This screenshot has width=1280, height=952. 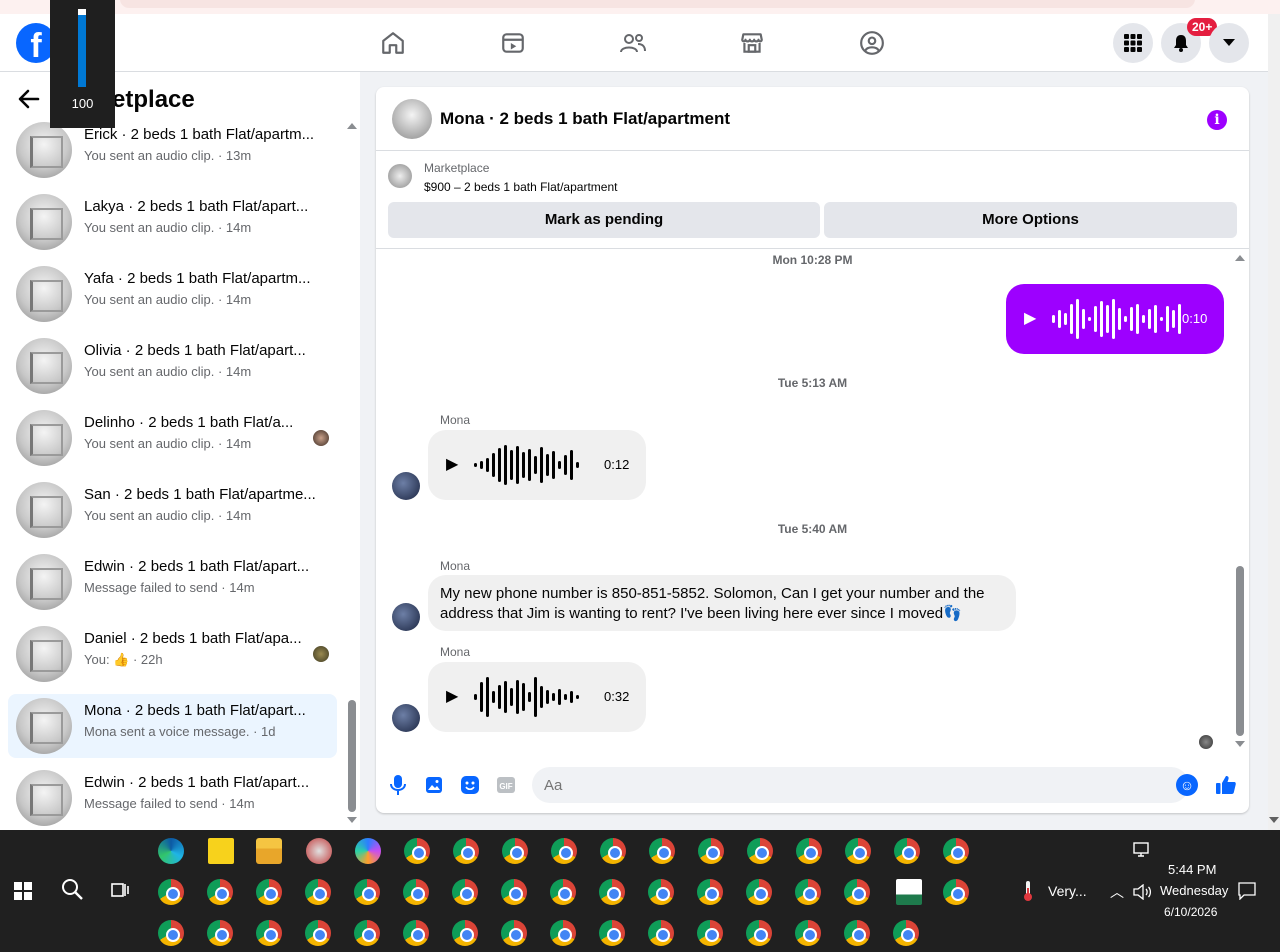 What do you see at coordinates (537, 465) in the screenshot?
I see `incoming-audio-message: ▶ 0:12` at bounding box center [537, 465].